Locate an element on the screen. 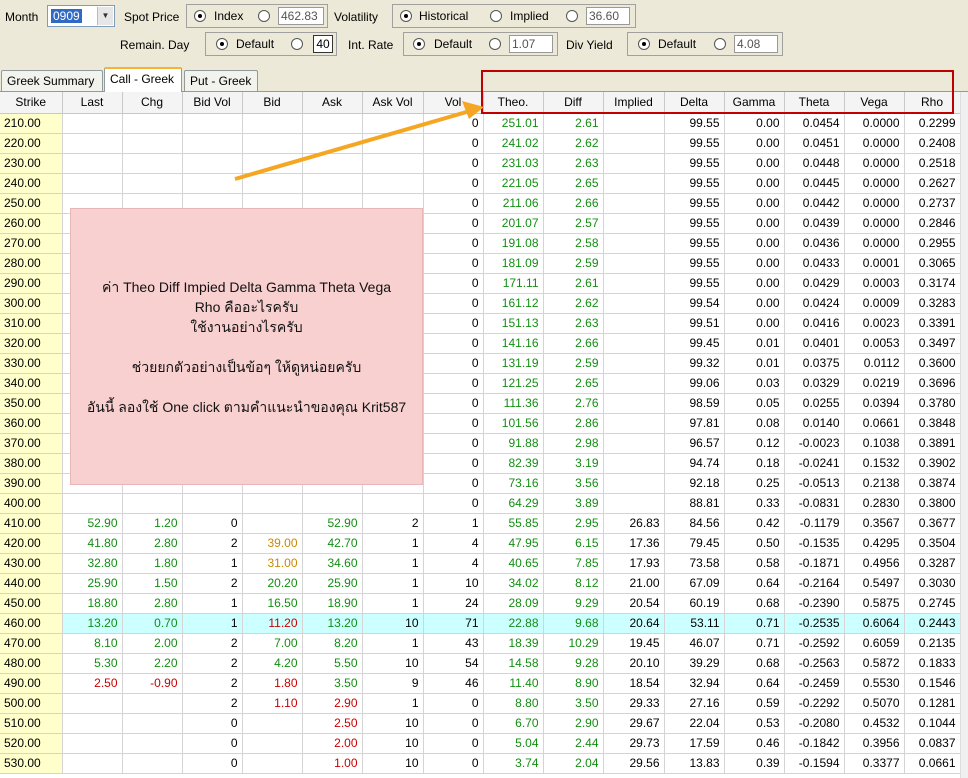  table-cell: 0.42 is located at coordinates (754, 523).